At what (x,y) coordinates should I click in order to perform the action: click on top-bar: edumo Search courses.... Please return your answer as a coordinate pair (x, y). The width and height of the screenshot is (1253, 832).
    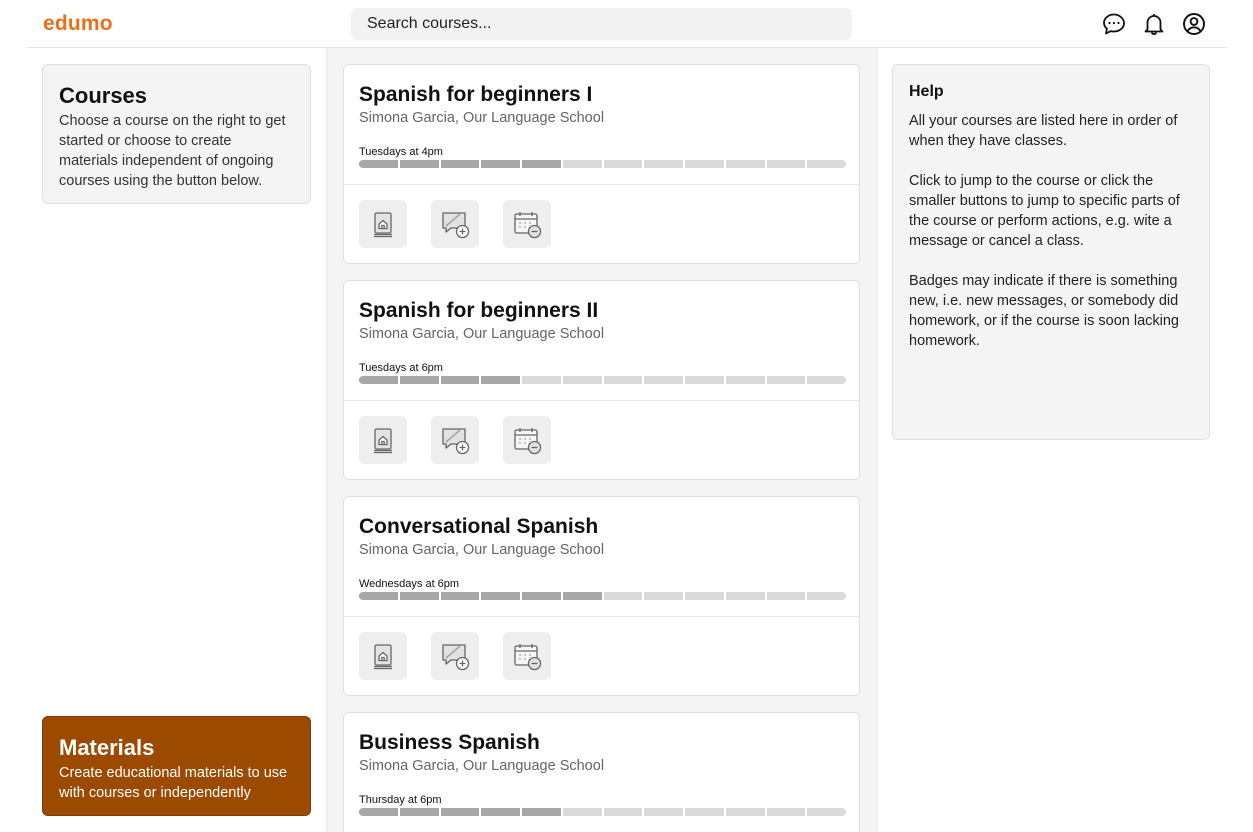
    Looking at the image, I should click on (627, 24).